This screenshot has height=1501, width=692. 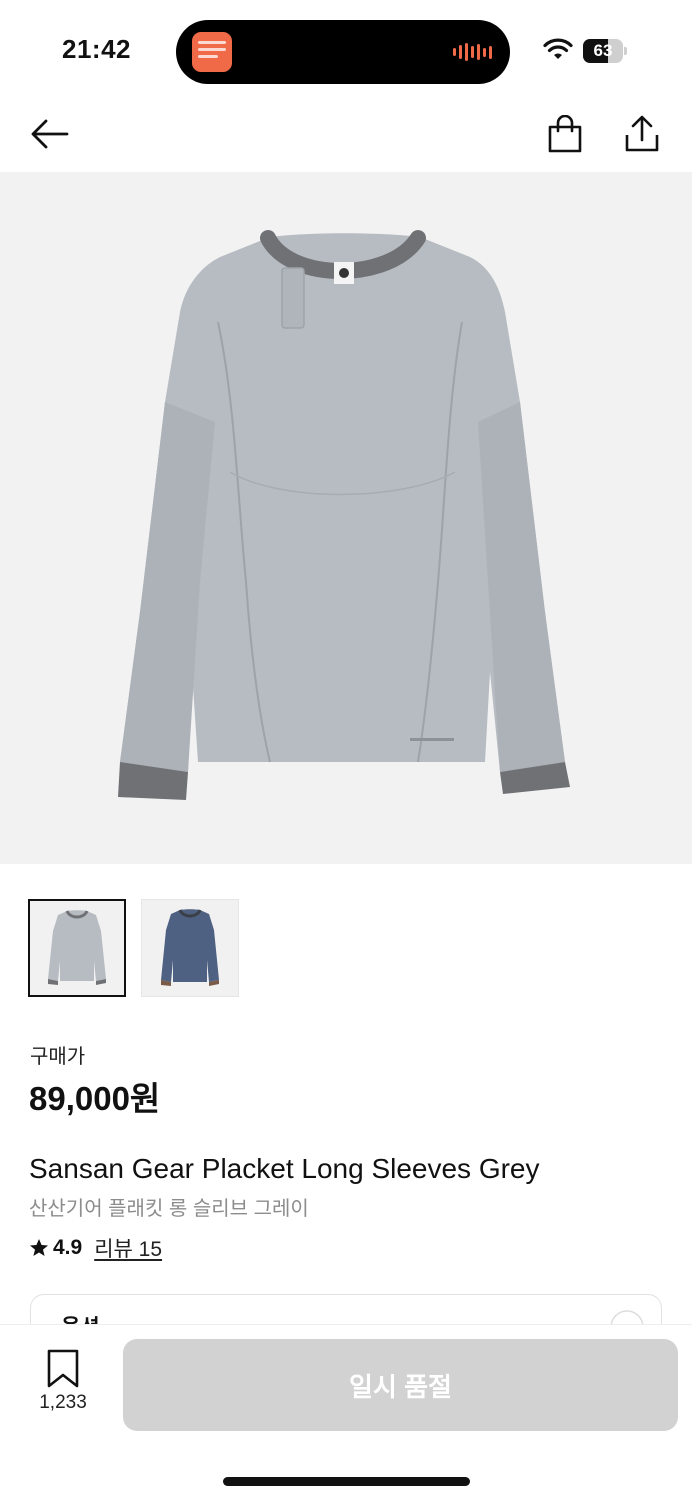 What do you see at coordinates (284, 1168) in the screenshot?
I see `product-title-en: Sansan Gear Placket Long Sleeves Grey` at bounding box center [284, 1168].